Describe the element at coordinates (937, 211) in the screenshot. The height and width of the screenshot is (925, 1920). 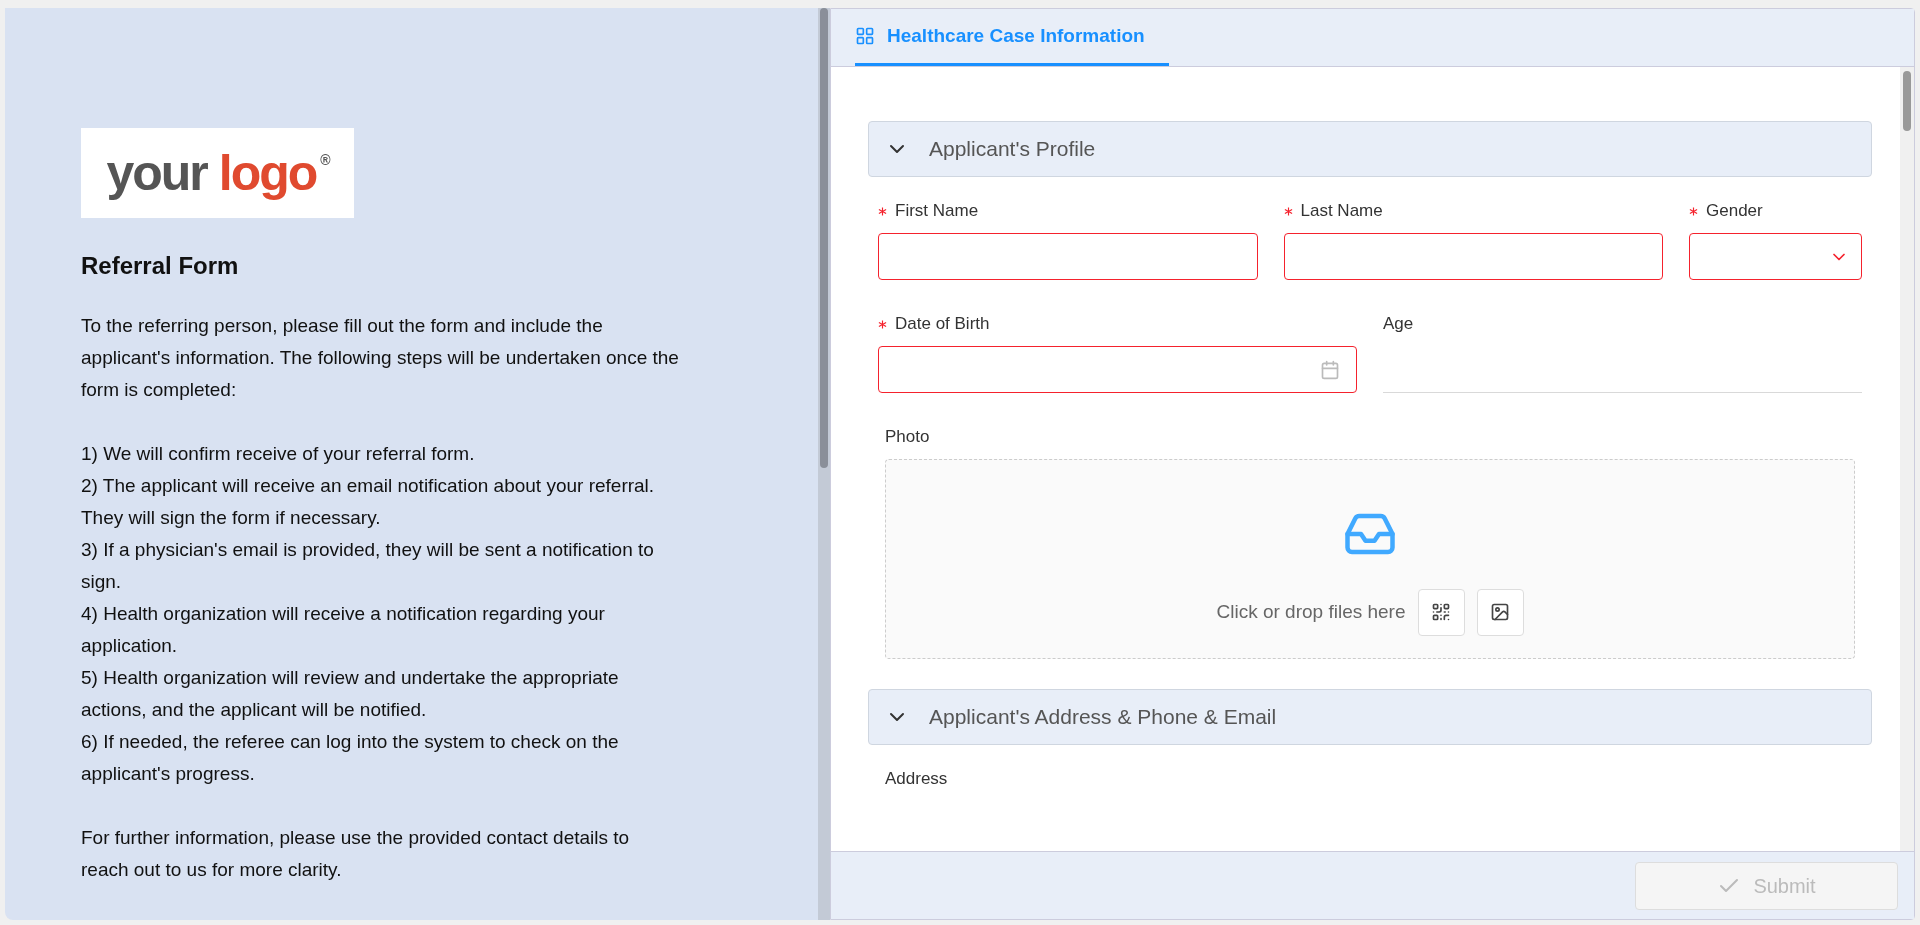
I see `field-label: First Name` at that location.